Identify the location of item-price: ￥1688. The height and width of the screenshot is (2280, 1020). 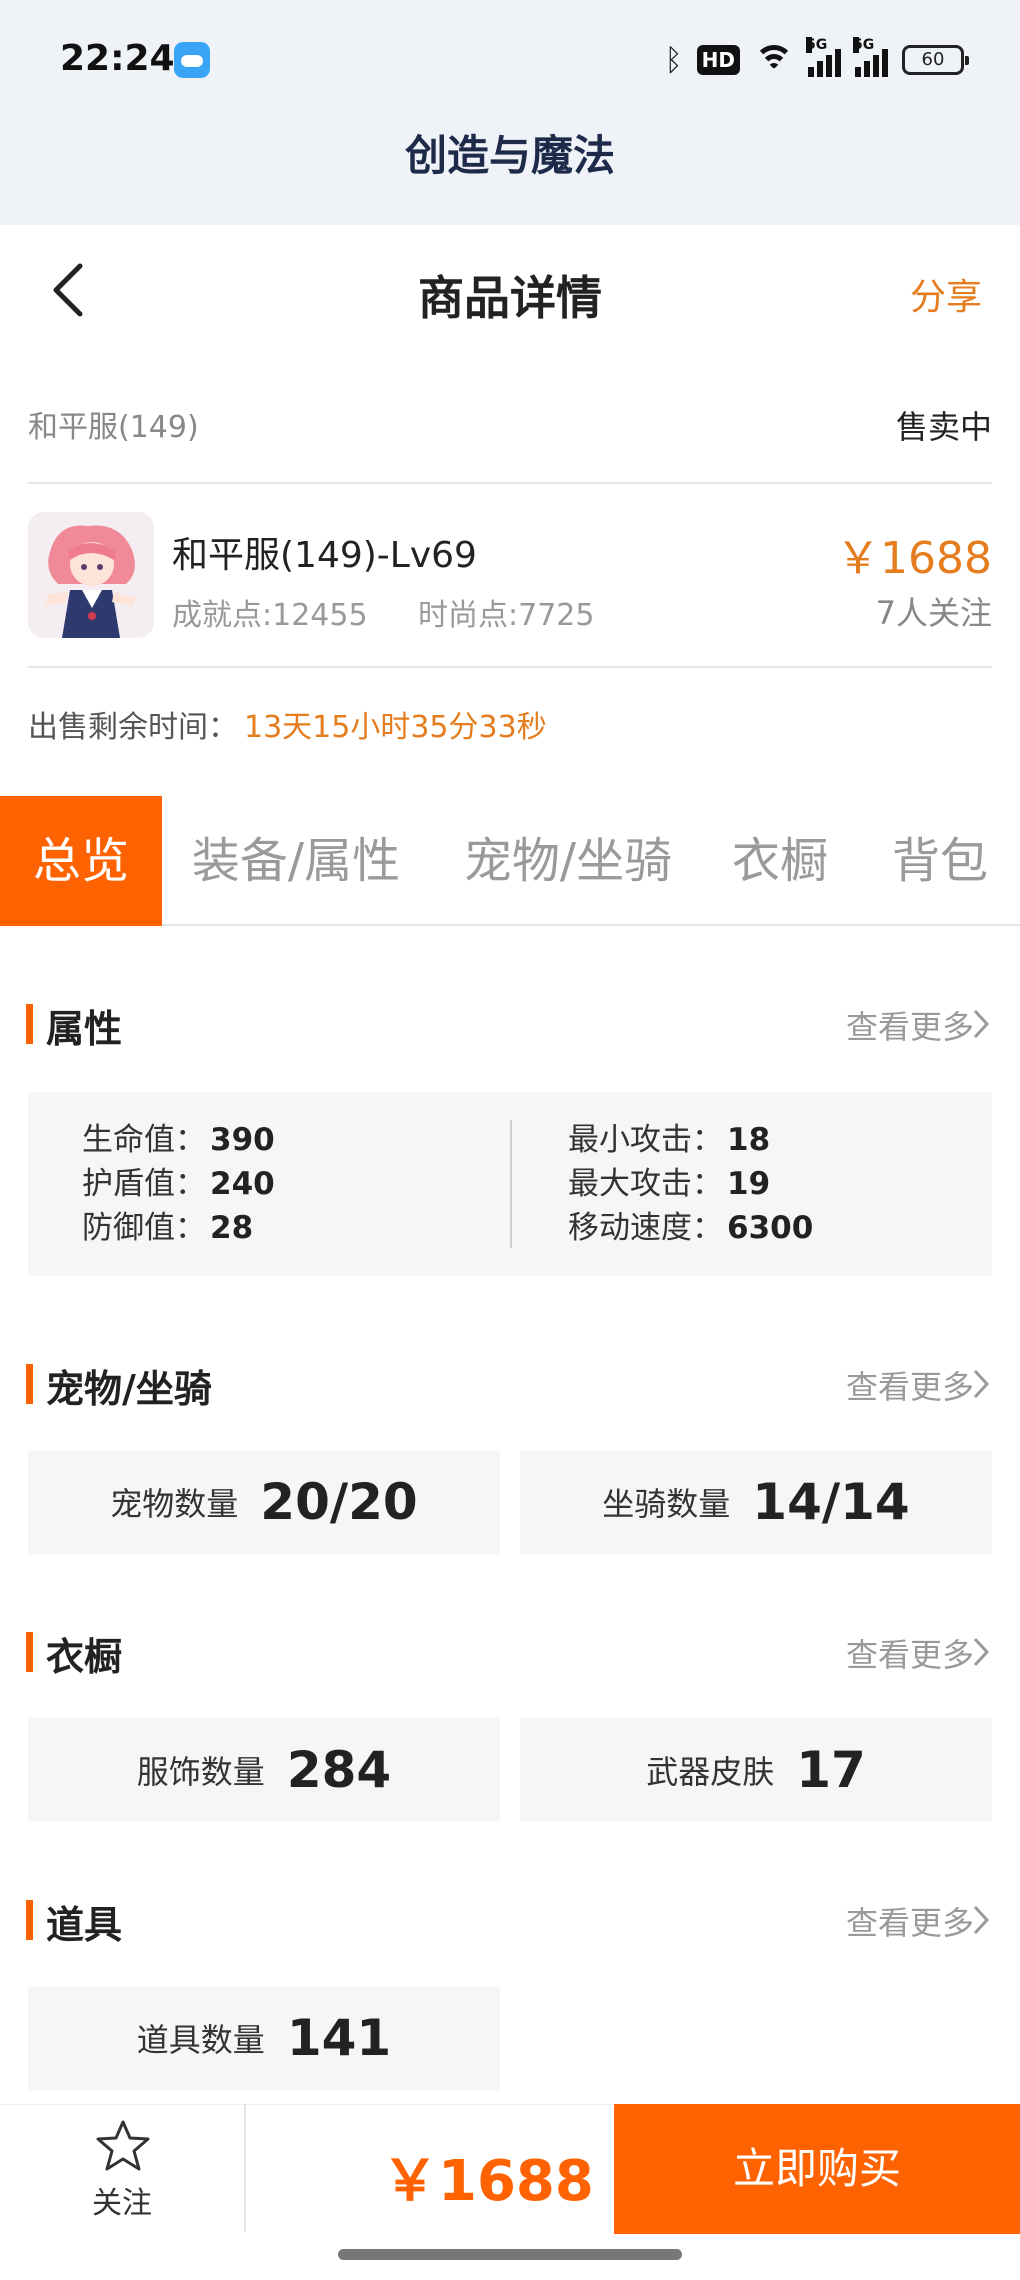
(914, 558).